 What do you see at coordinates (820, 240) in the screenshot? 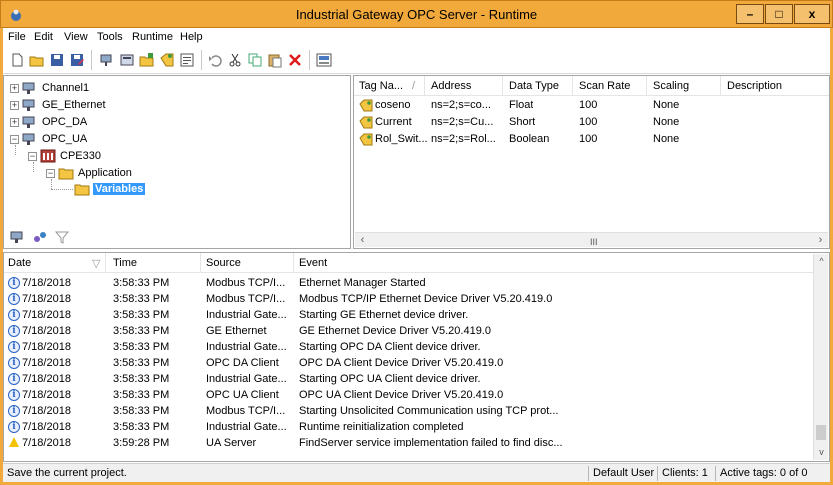
I see `scroll-right-icon: ›` at bounding box center [820, 240].